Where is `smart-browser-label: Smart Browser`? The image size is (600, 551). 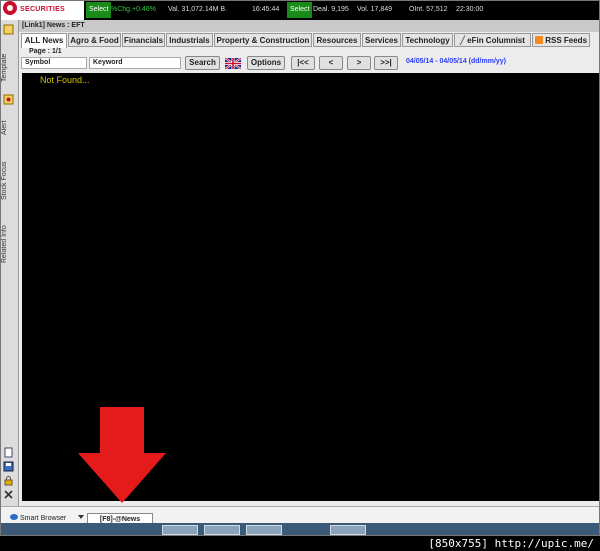
smart-browser-label: Smart Browser is located at coordinates (43, 518).